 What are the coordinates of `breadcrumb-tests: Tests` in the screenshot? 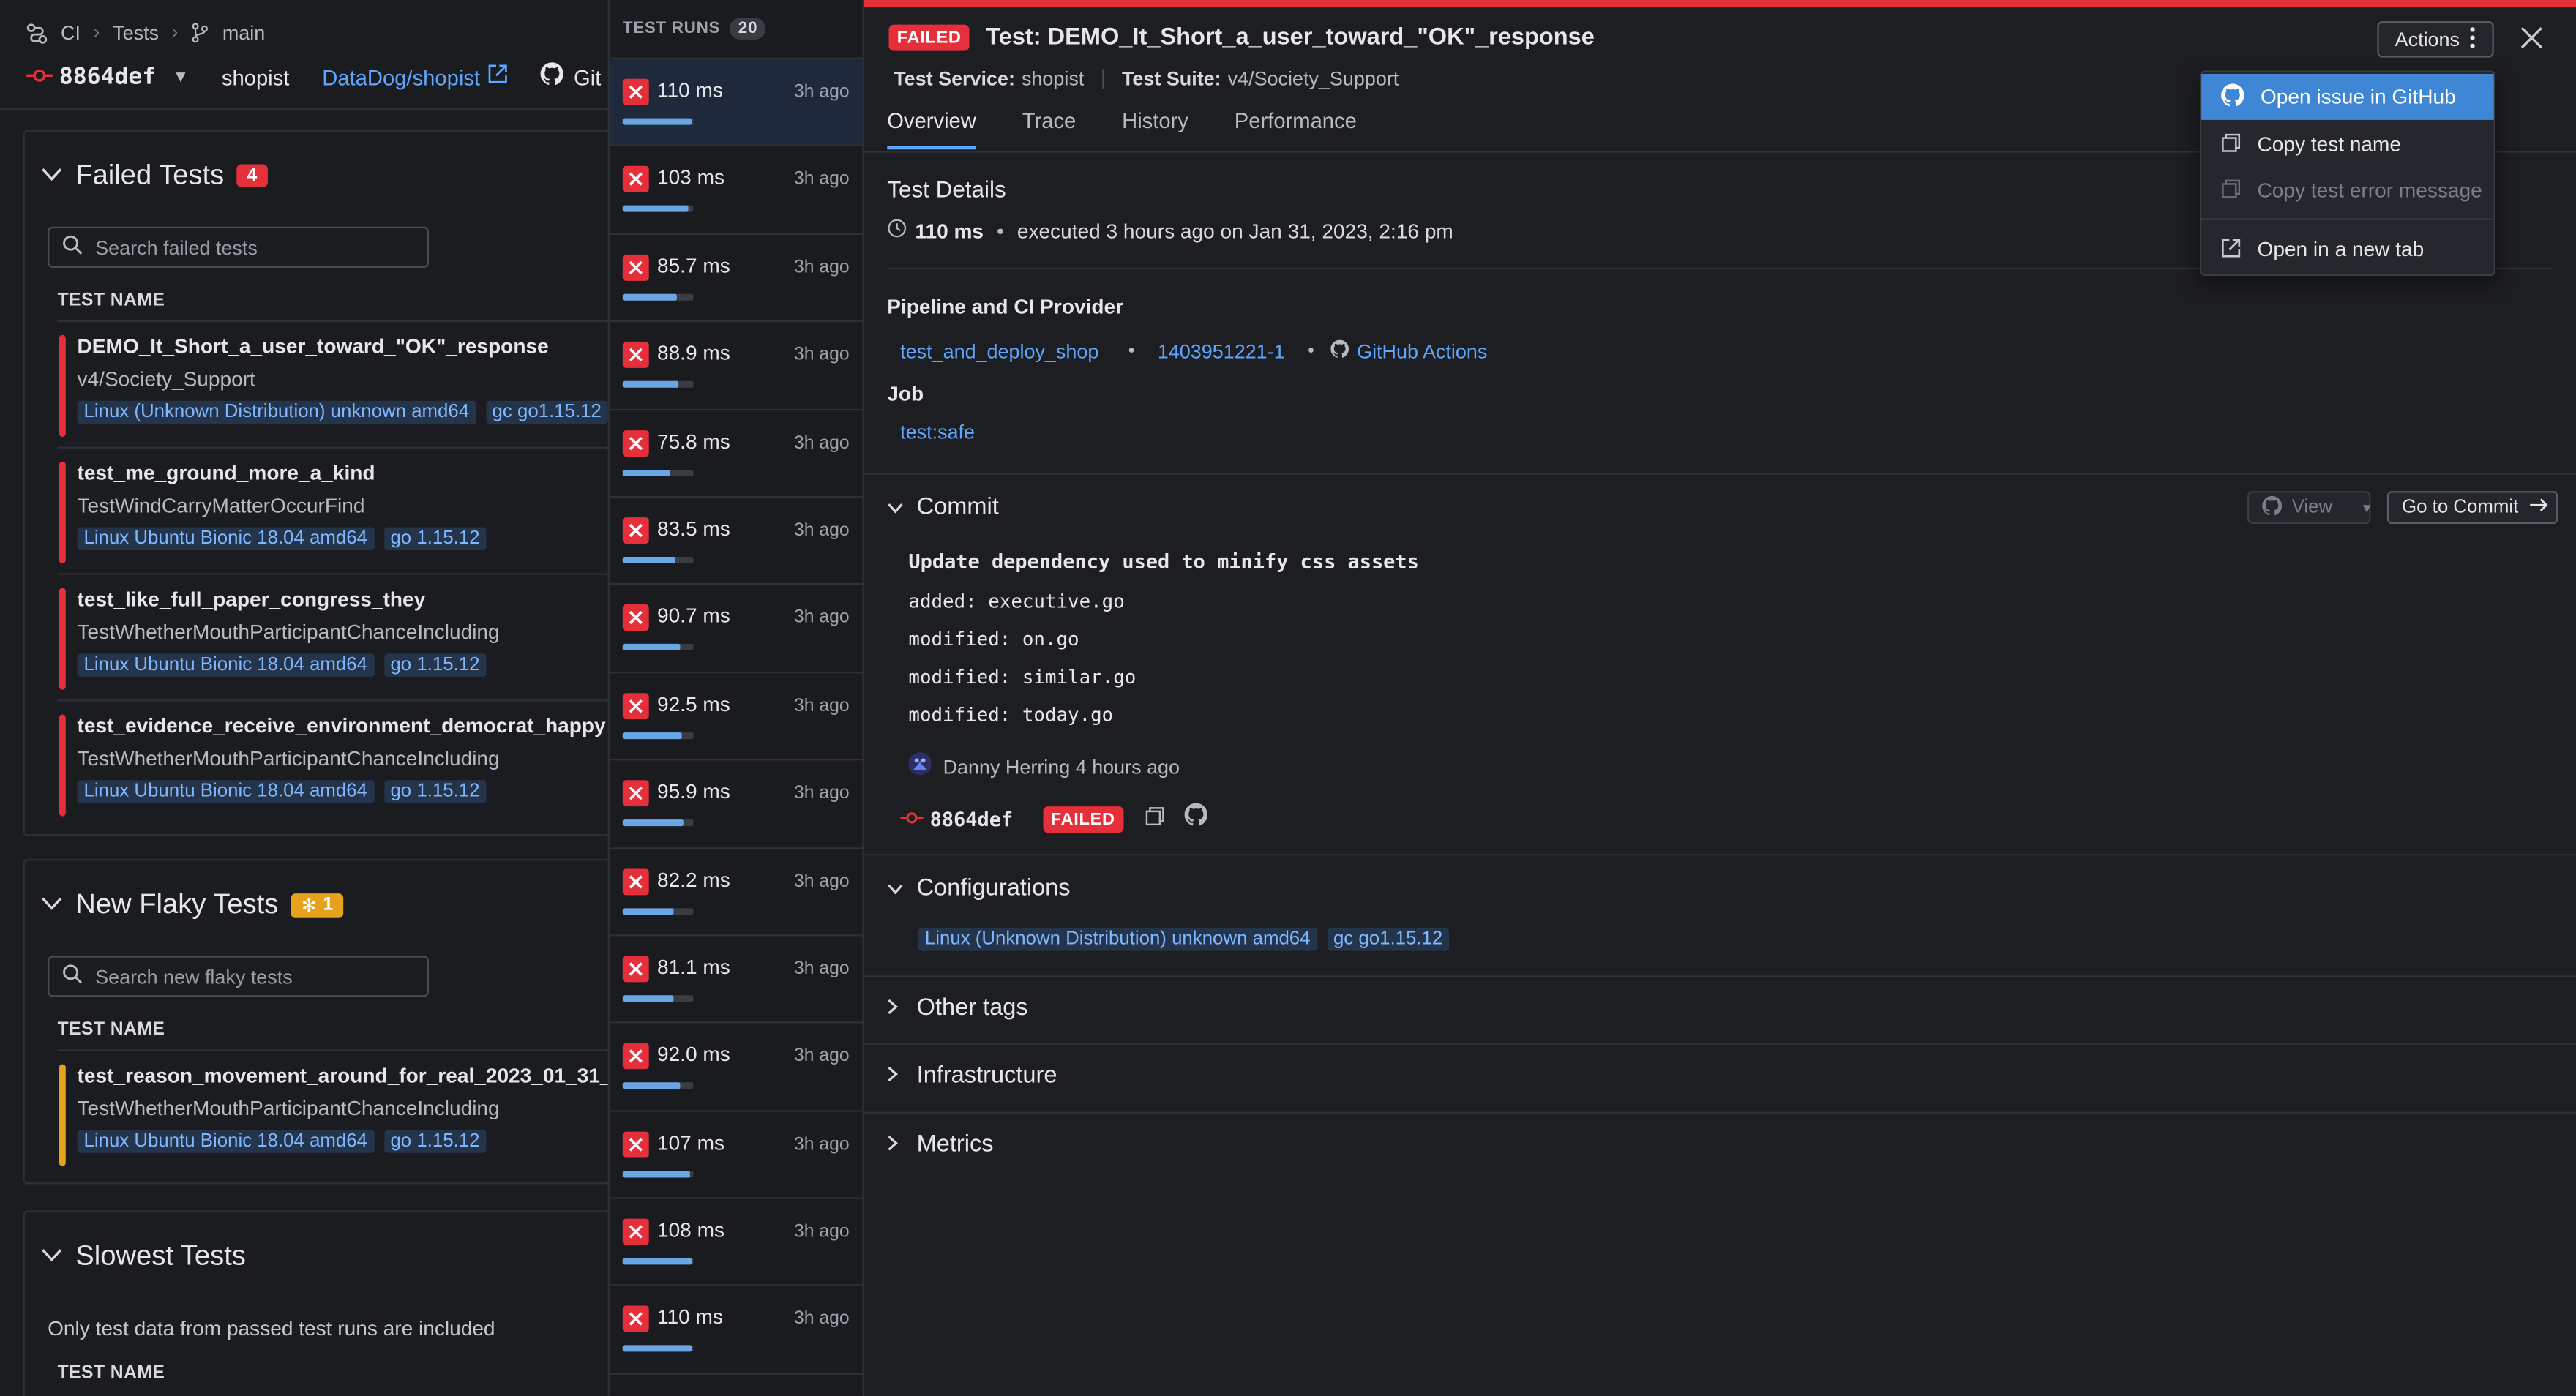 It's located at (136, 32).